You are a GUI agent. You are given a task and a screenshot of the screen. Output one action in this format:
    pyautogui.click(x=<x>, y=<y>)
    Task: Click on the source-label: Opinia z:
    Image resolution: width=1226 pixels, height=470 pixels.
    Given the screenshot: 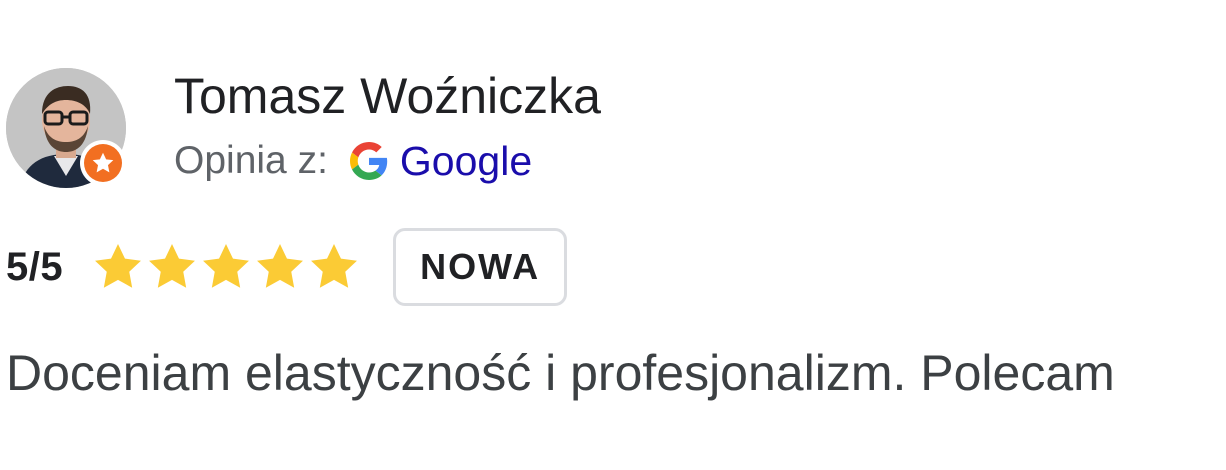 What is the action you would take?
    pyautogui.click(x=251, y=160)
    